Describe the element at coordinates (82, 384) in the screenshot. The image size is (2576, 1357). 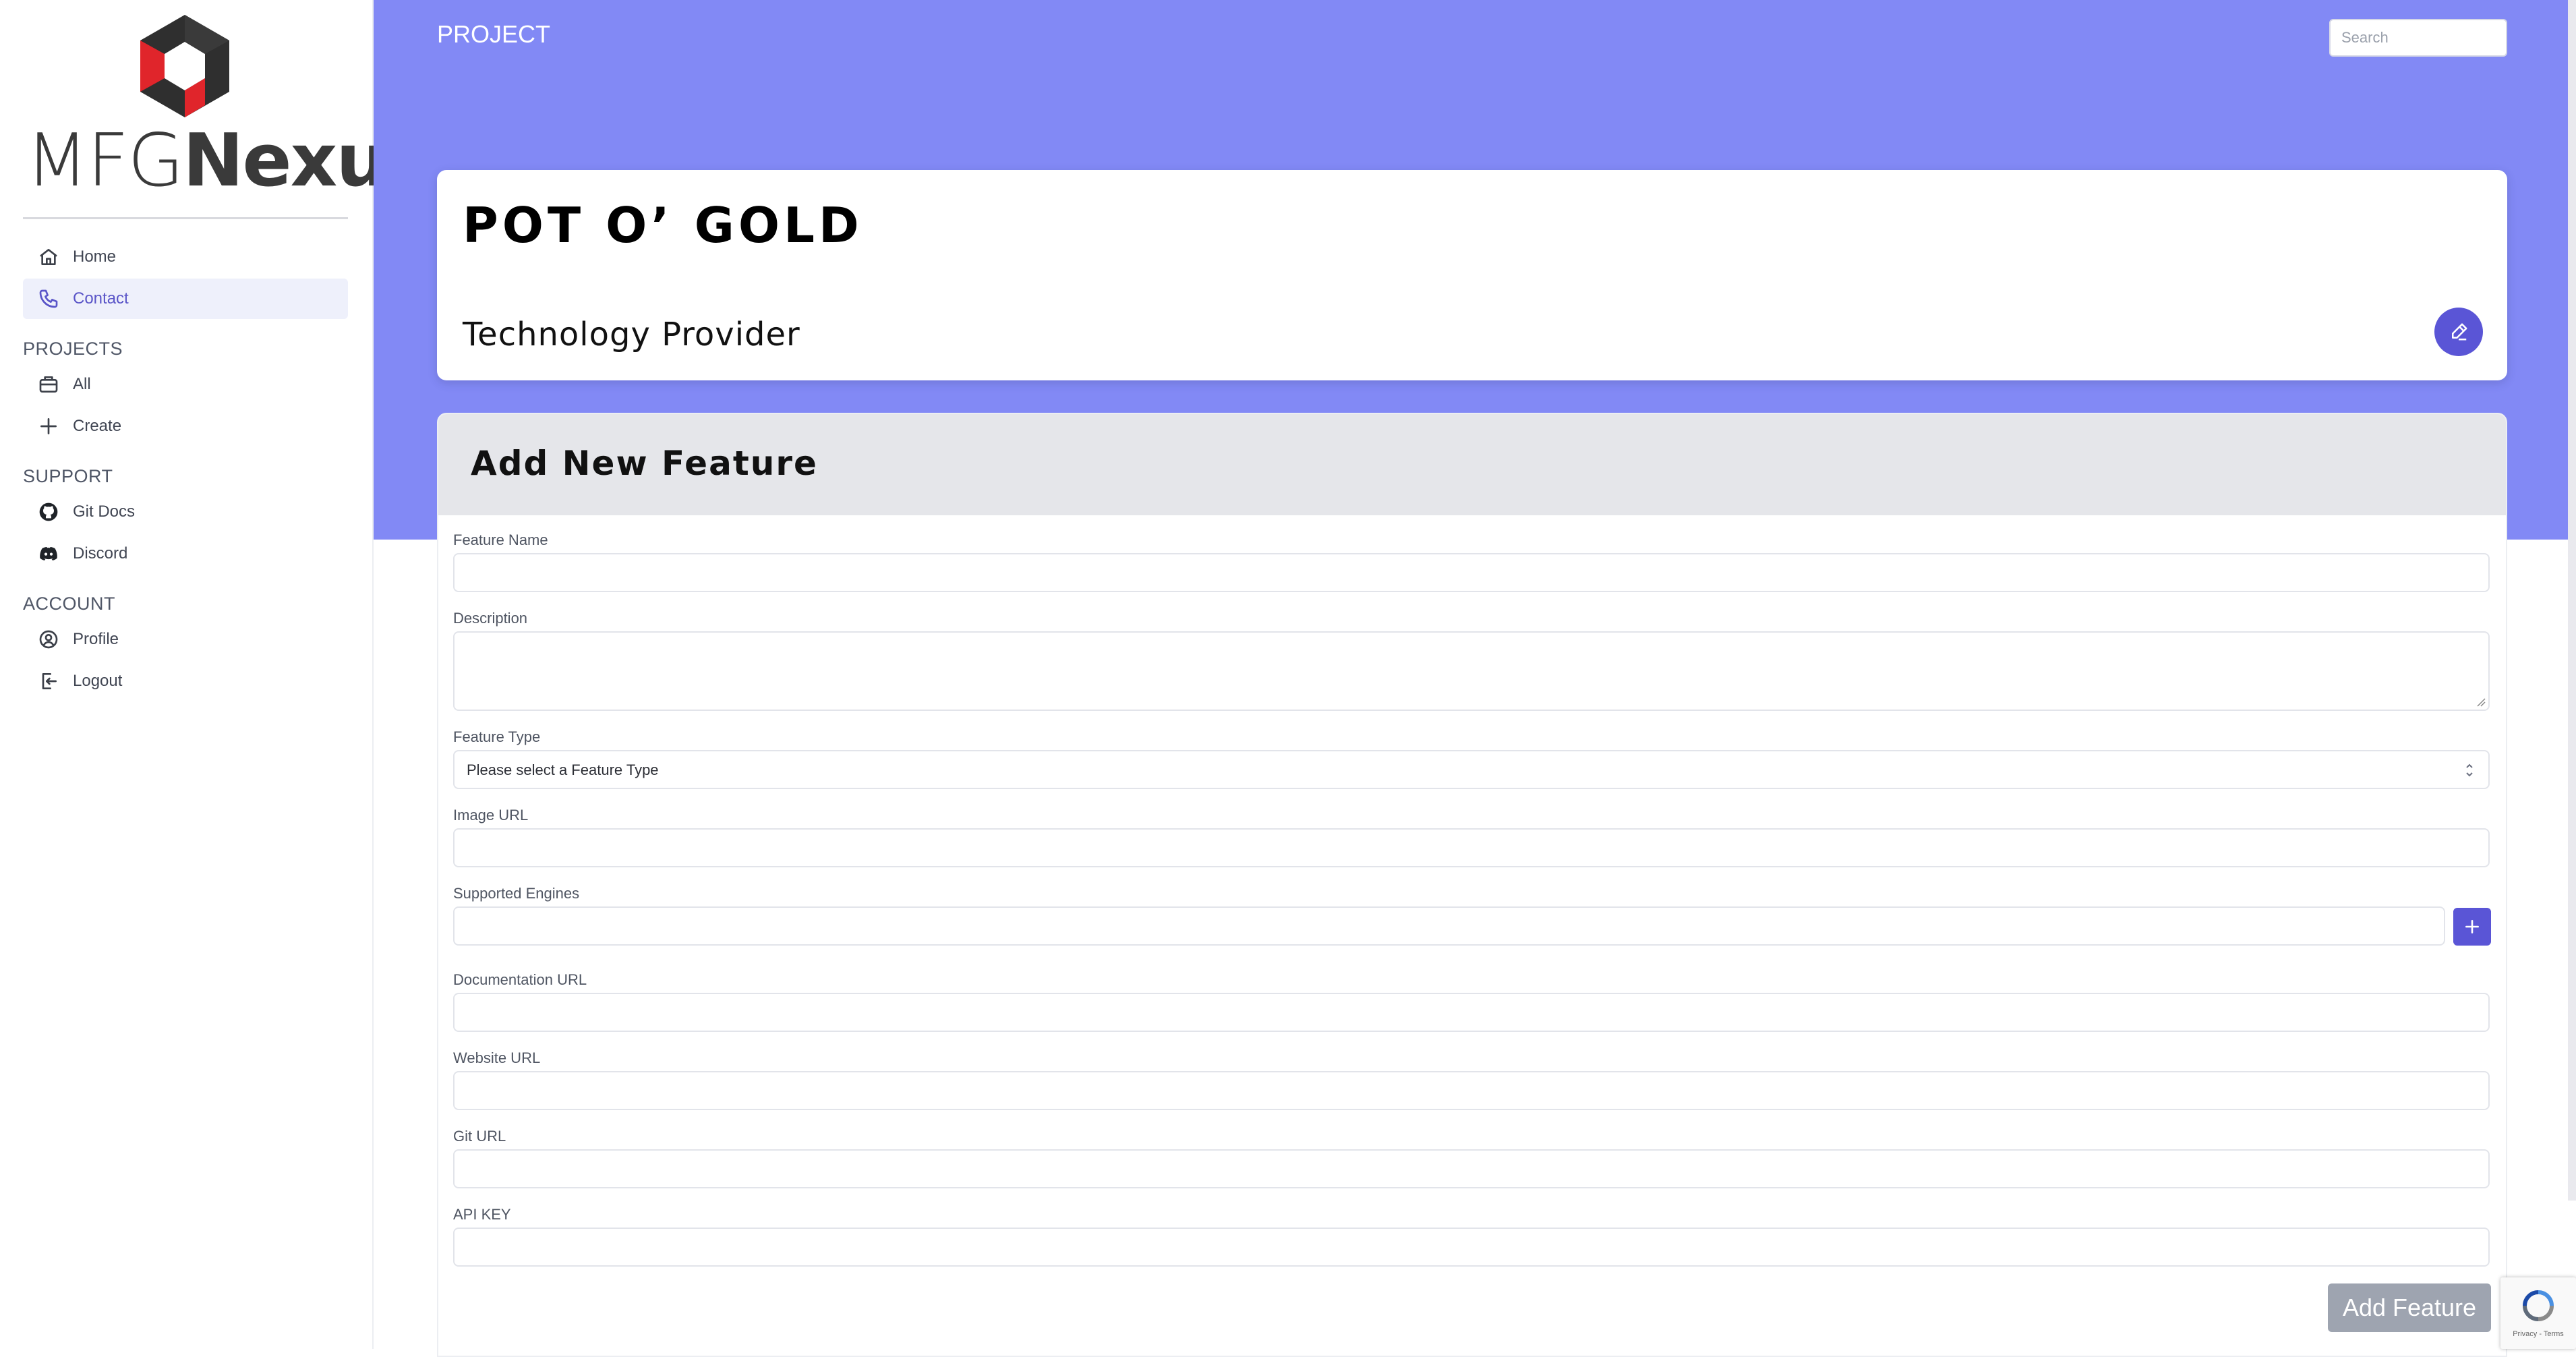
I see `sidebar-item-label: All` at that location.